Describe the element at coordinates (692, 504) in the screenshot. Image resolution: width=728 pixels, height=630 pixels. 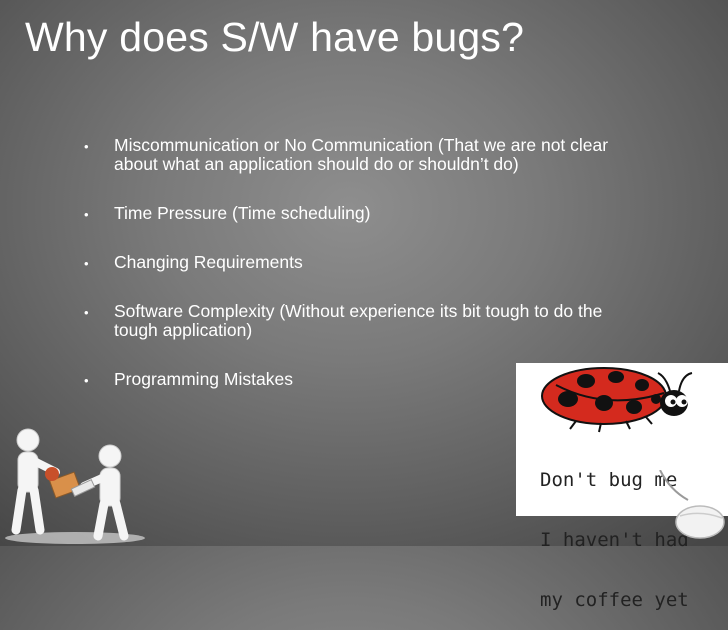
I see `computer-mouse-icon` at that location.